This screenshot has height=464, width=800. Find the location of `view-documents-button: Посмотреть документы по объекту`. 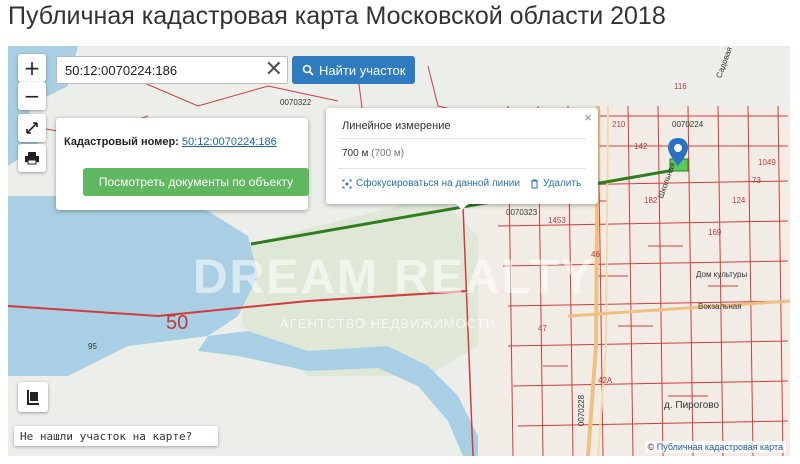

view-documents-button: Посмотреть документы по объекту is located at coordinates (196, 182).